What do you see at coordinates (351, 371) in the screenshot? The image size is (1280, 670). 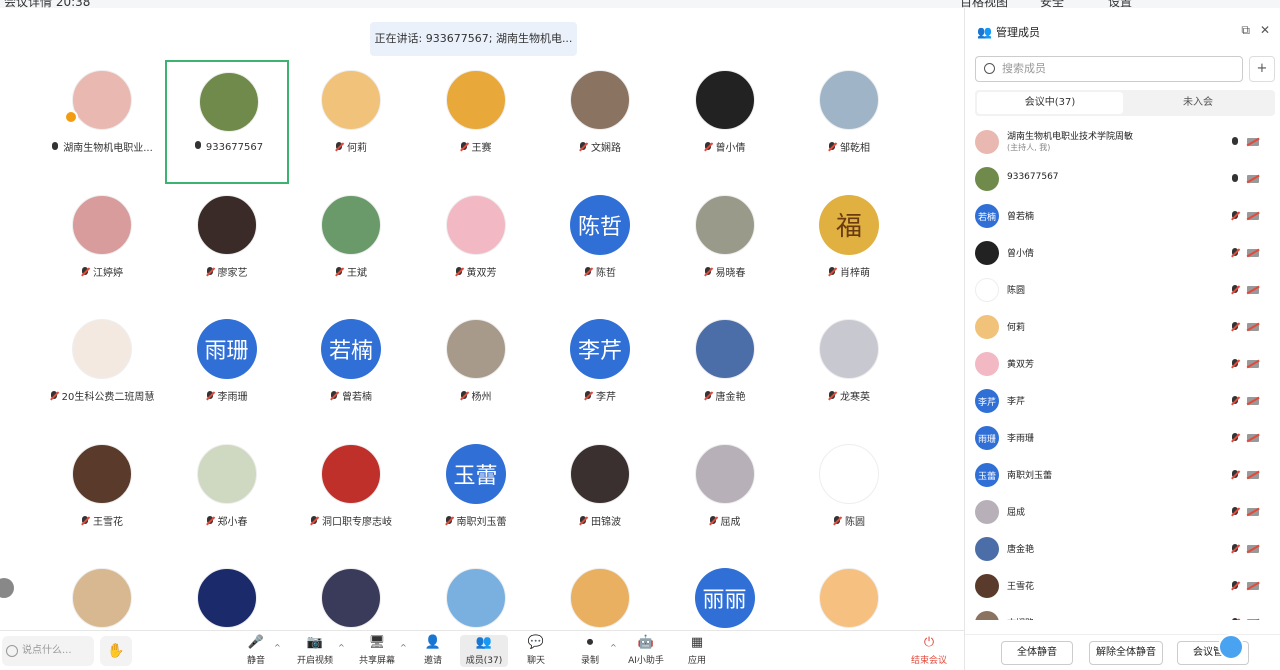 I see `participant-tile: 若楠 曾若楠` at bounding box center [351, 371].